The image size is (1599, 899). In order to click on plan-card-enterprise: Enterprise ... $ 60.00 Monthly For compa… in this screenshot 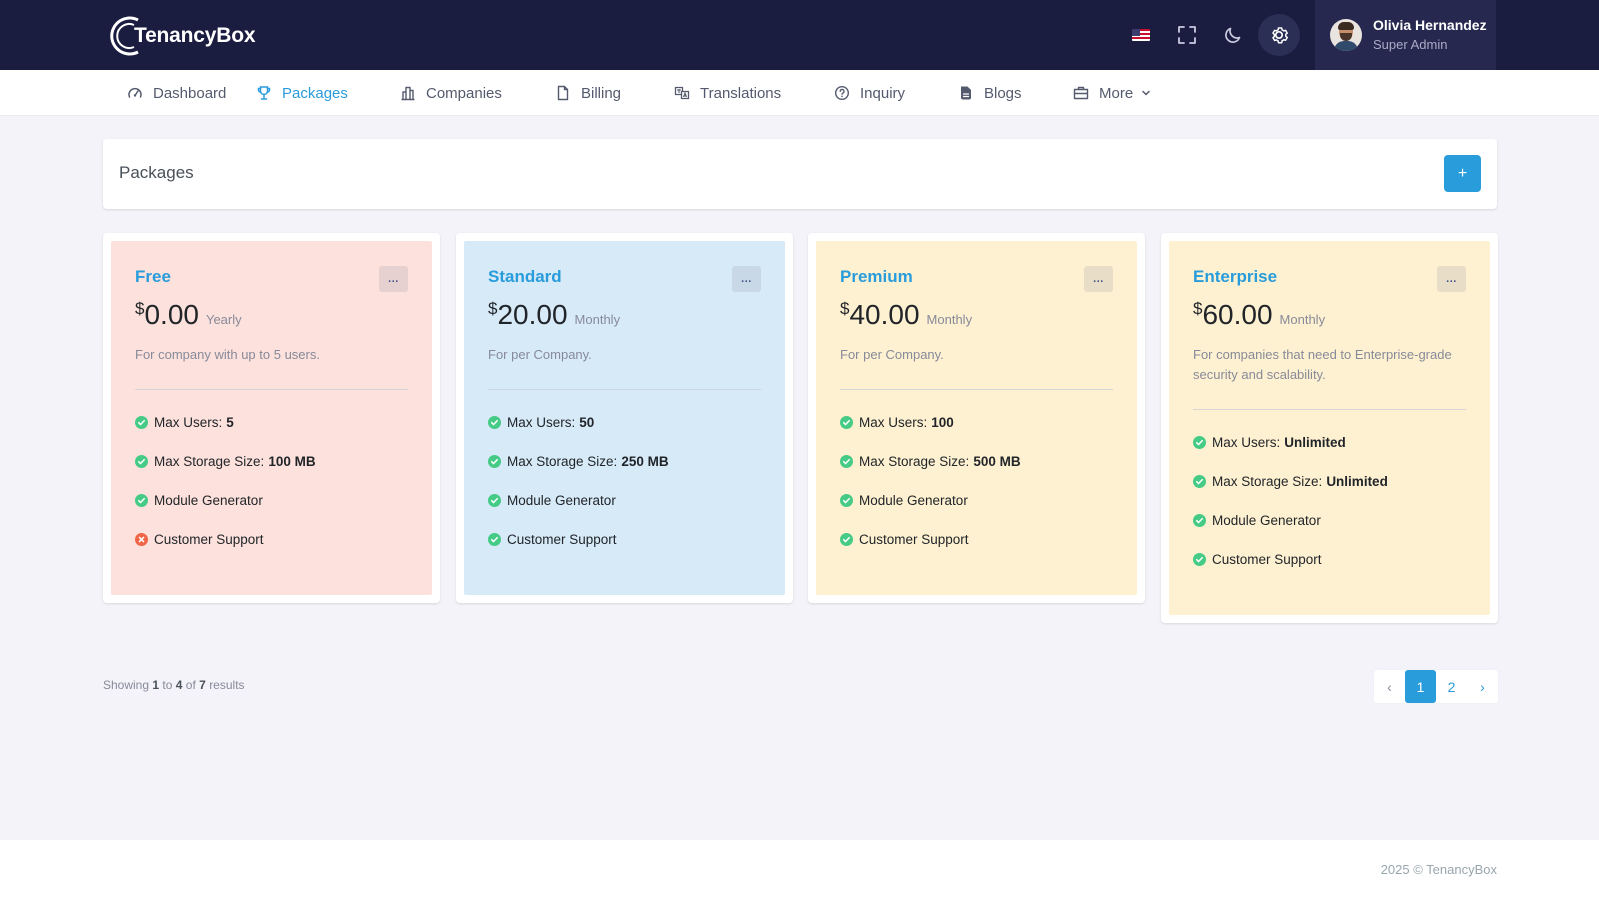, I will do `click(1329, 428)`.